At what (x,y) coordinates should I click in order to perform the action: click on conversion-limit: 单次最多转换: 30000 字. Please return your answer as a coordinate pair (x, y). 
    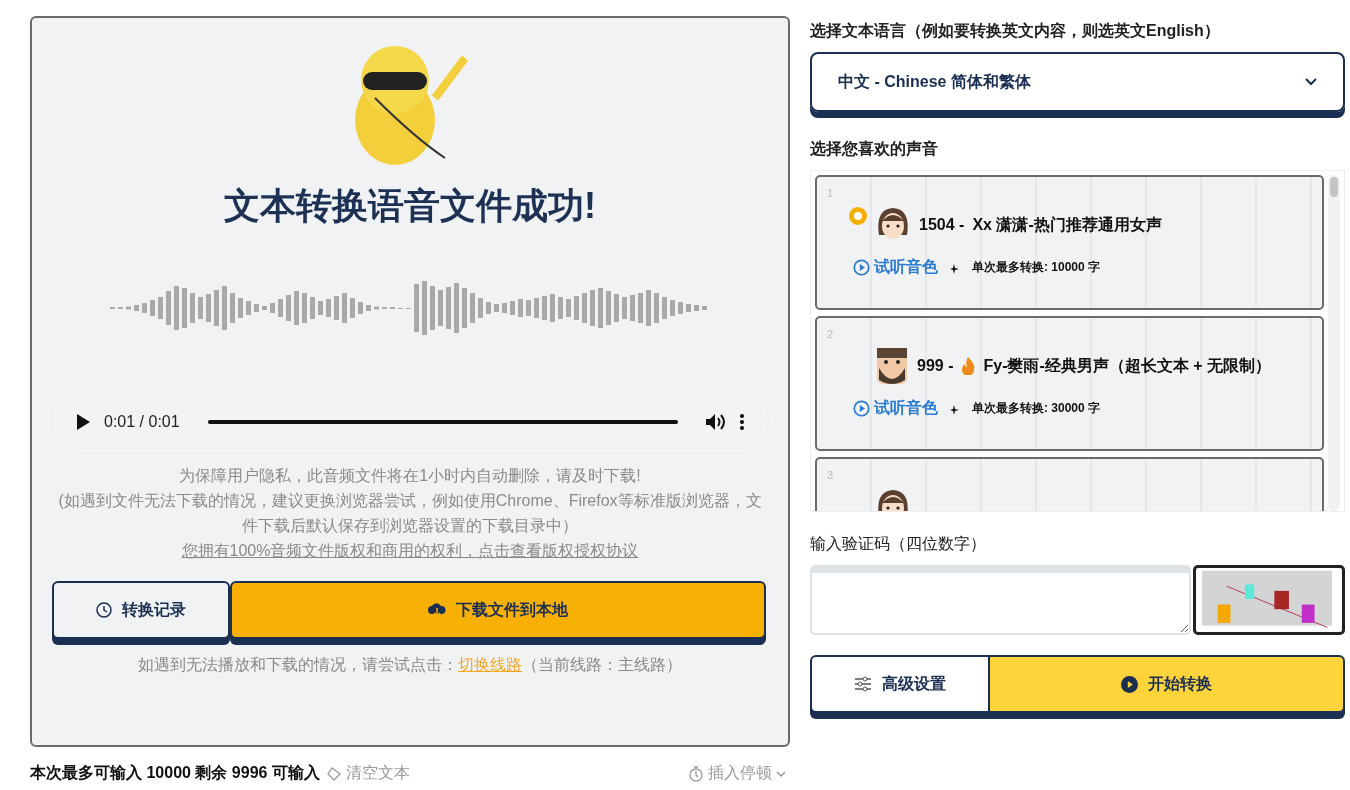
    Looking at the image, I should click on (1036, 408).